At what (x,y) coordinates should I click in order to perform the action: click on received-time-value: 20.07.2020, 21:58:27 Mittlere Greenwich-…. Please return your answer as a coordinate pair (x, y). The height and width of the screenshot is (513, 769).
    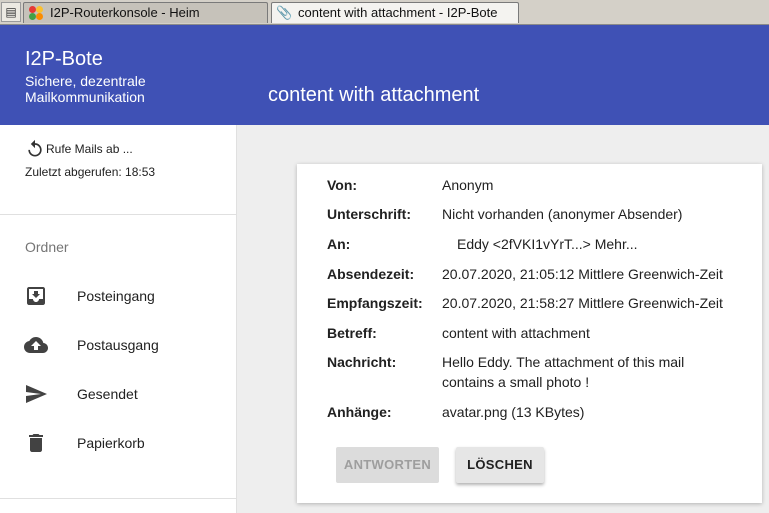
    Looking at the image, I should click on (582, 303).